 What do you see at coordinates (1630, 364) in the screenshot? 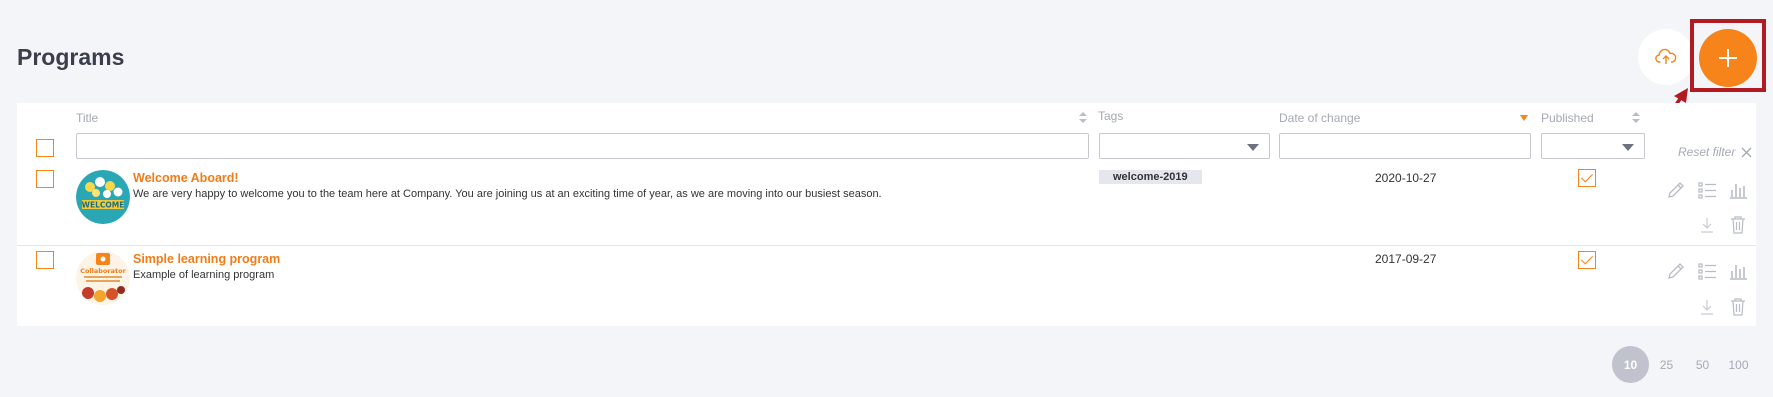
I see `page-size-10: 10` at bounding box center [1630, 364].